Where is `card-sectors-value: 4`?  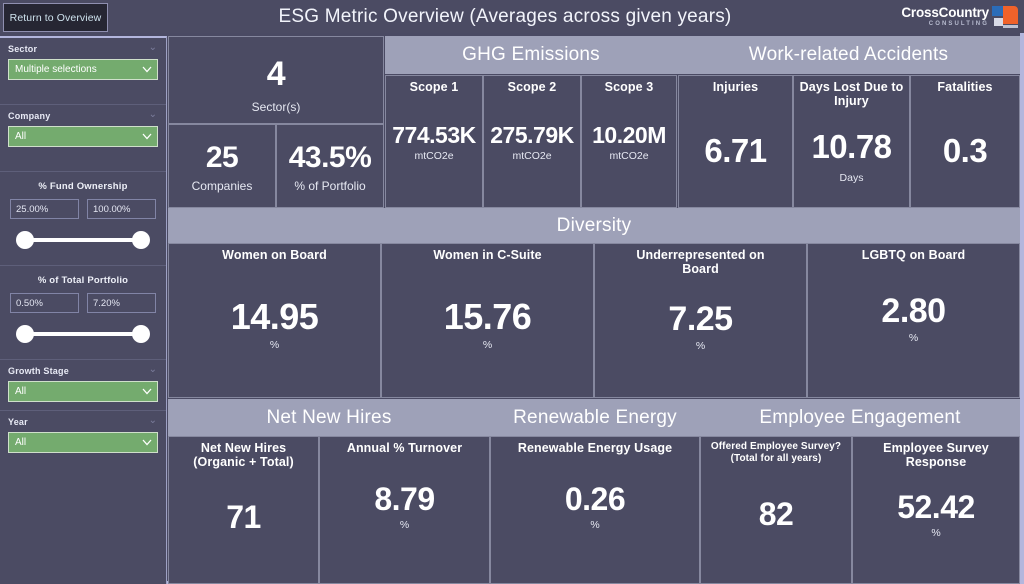
card-sectors-value: 4 is located at coordinates (276, 74).